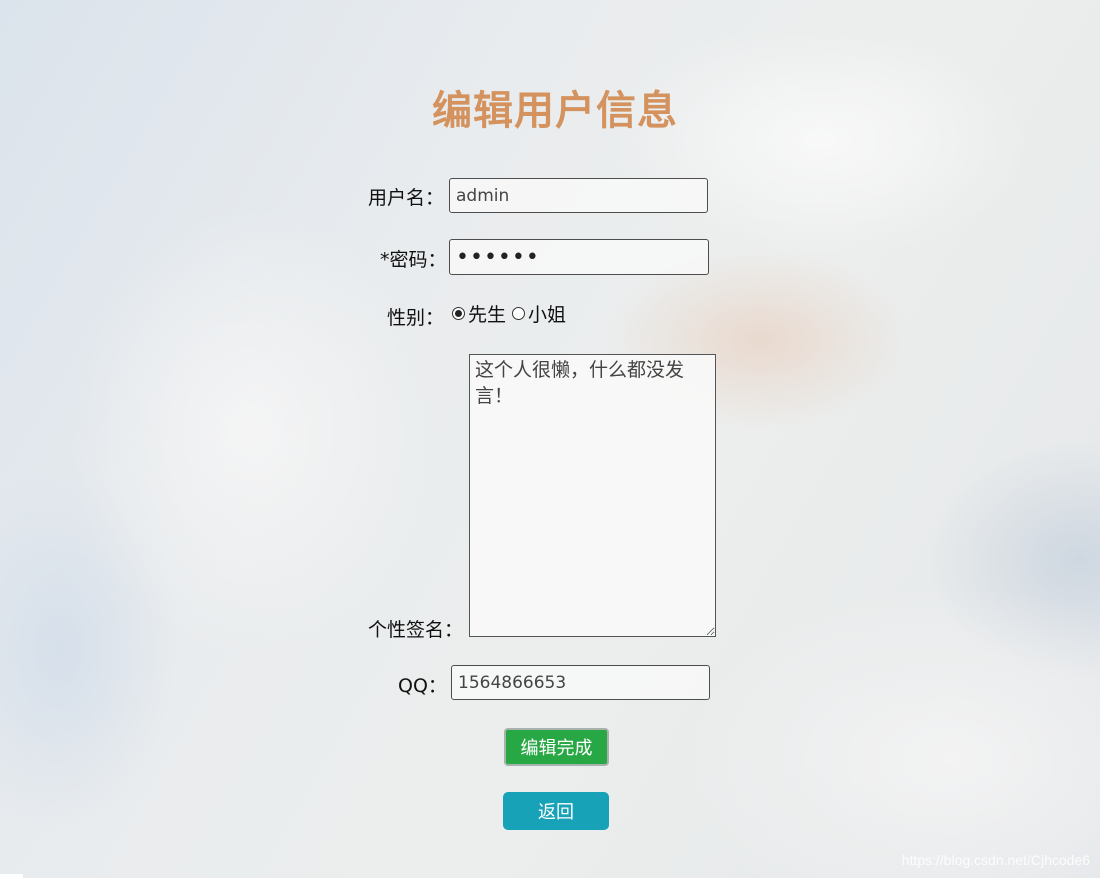  I want to click on qq-input, so click(580, 682).